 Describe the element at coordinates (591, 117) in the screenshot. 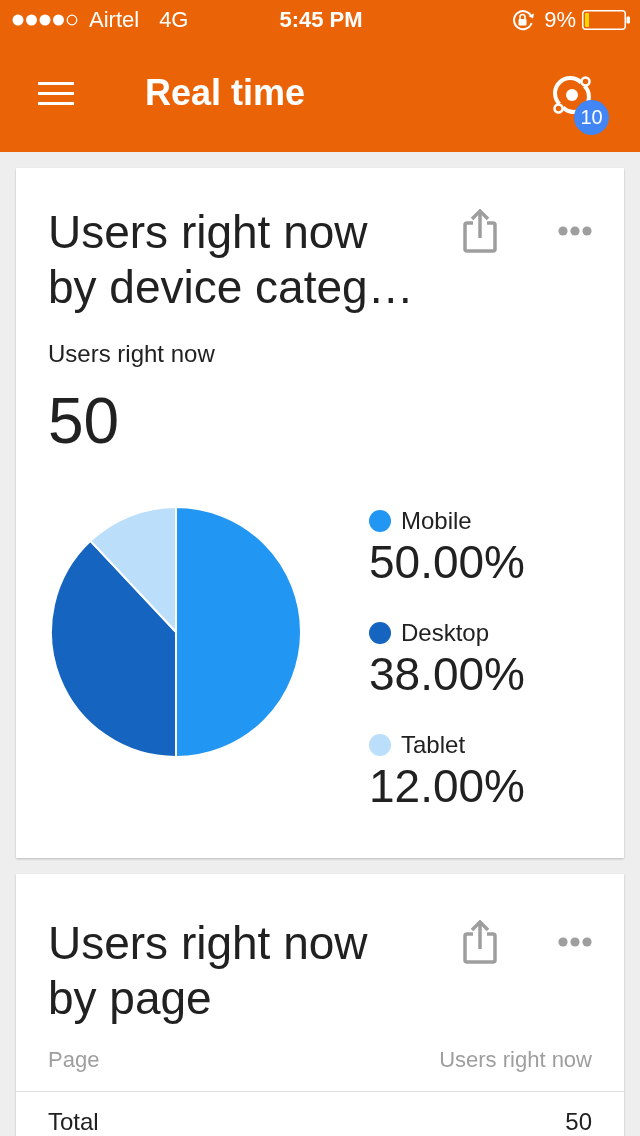

I see `notification-badge: 10` at that location.